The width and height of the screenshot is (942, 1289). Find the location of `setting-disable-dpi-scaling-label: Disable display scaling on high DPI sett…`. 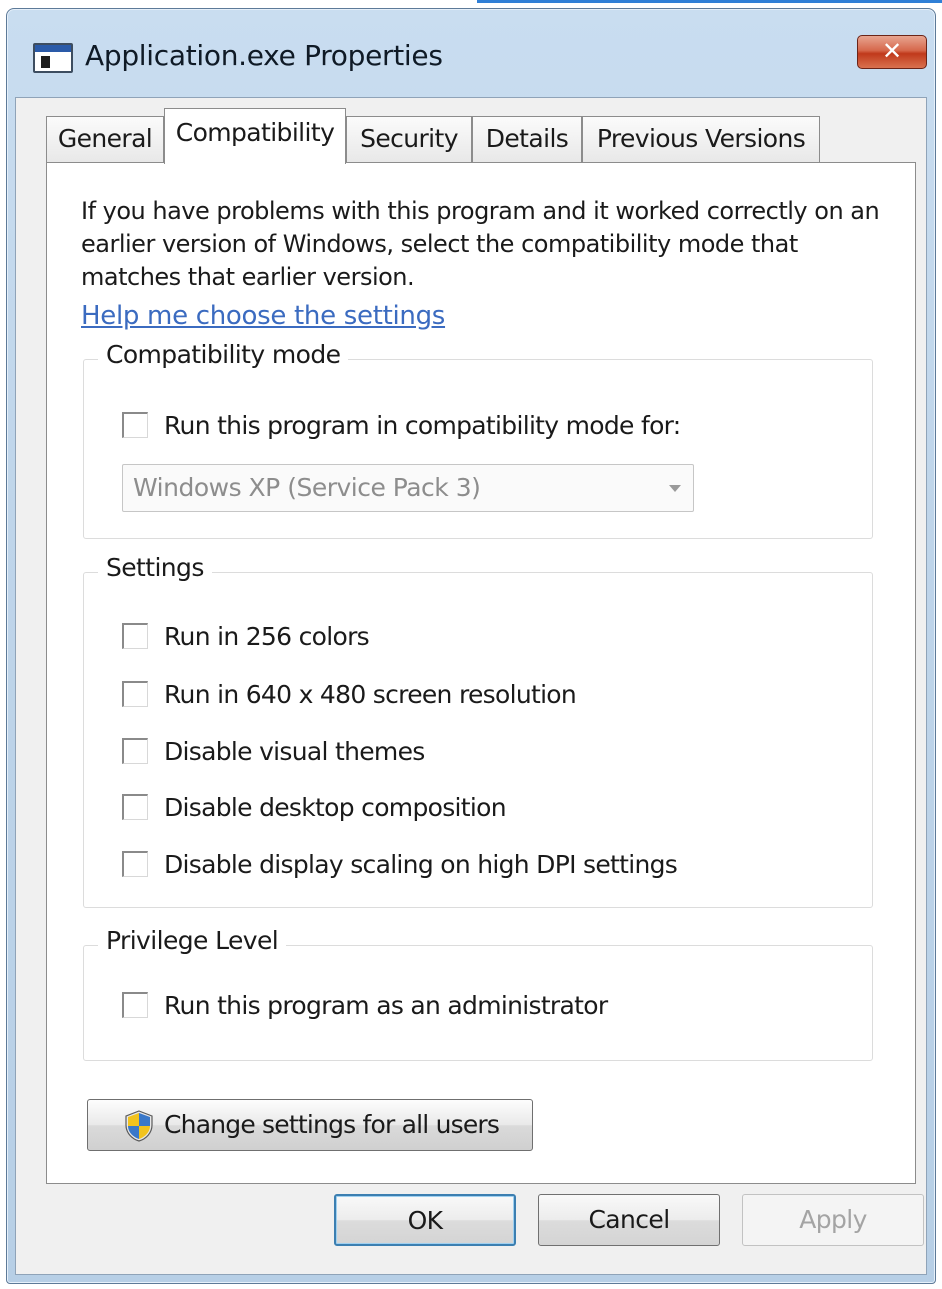

setting-disable-dpi-scaling-label: Disable display scaling on high DPI sett… is located at coordinates (421, 864).